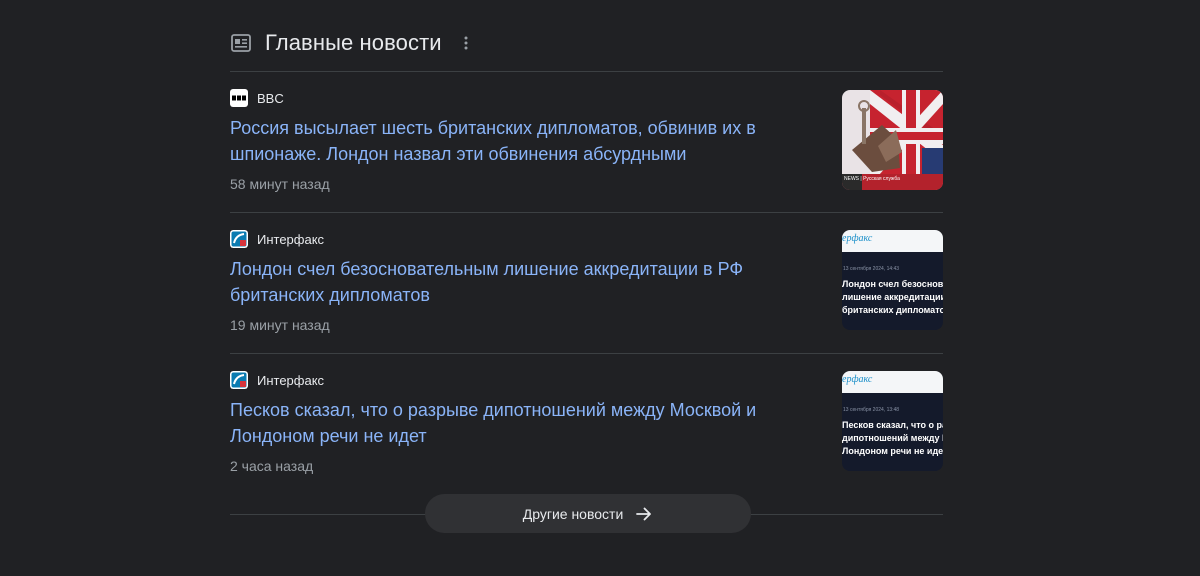 The height and width of the screenshot is (576, 1200). I want to click on thumbnail-text-line: Песков сказал, что о ра, so click(892, 425).